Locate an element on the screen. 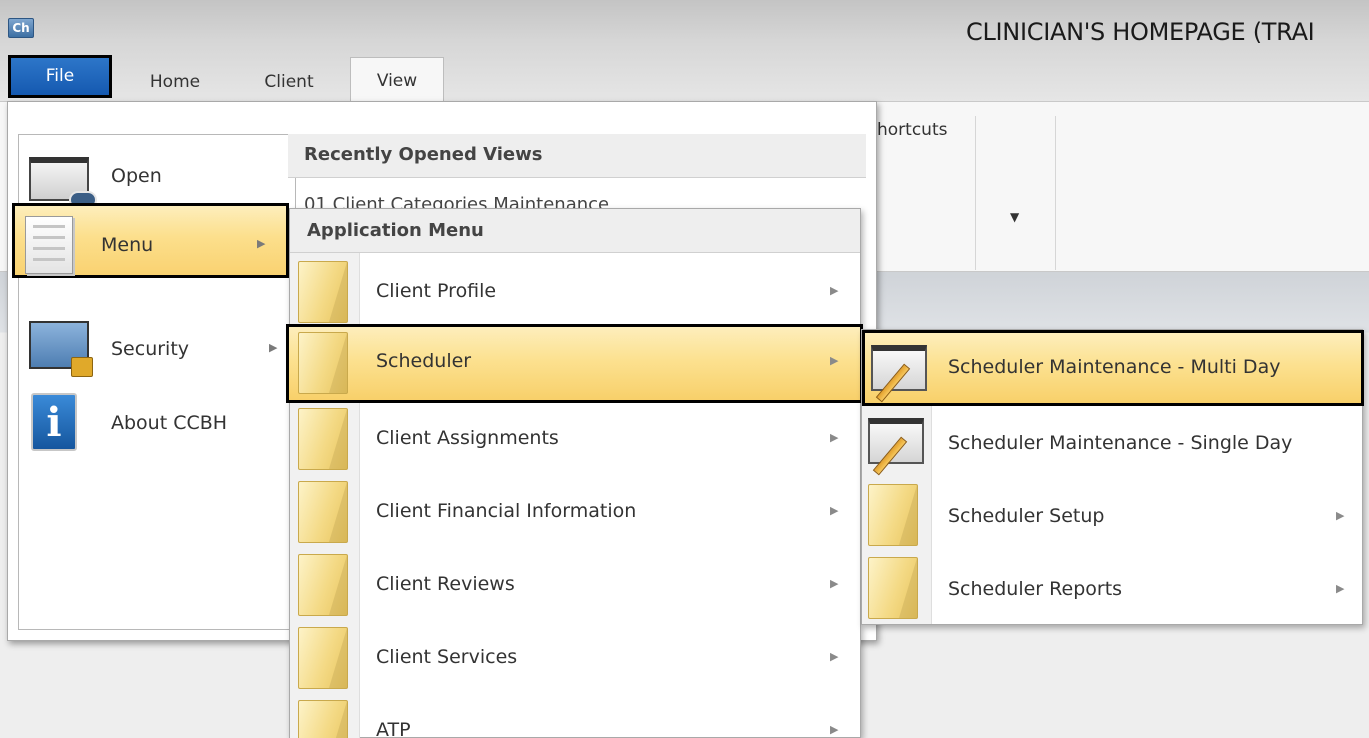 This screenshot has width=1369, height=738. app-menu-item-label: Scheduler is located at coordinates (424, 361).